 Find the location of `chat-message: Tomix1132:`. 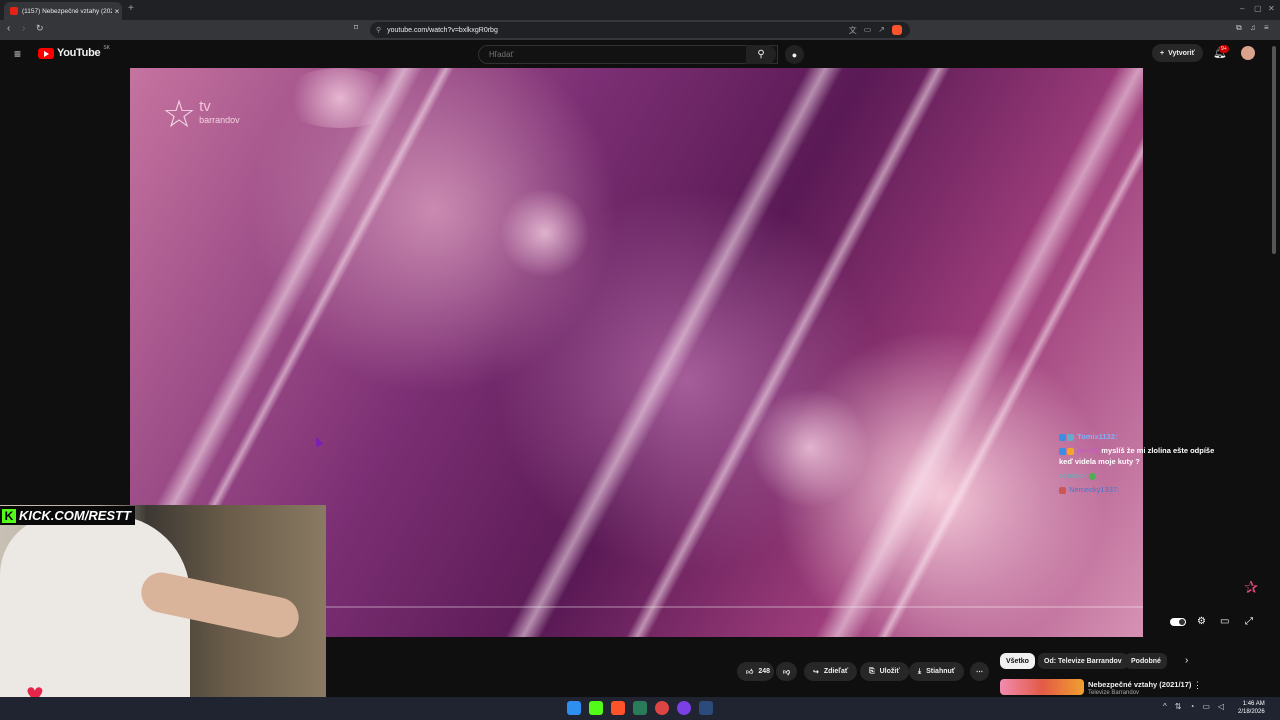

chat-message: Tomix1132: is located at coordinates (1139, 436).